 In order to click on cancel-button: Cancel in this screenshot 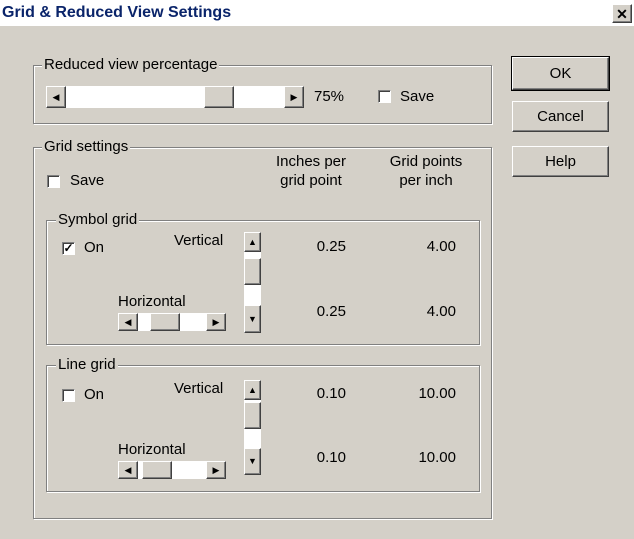, I will do `click(560, 116)`.